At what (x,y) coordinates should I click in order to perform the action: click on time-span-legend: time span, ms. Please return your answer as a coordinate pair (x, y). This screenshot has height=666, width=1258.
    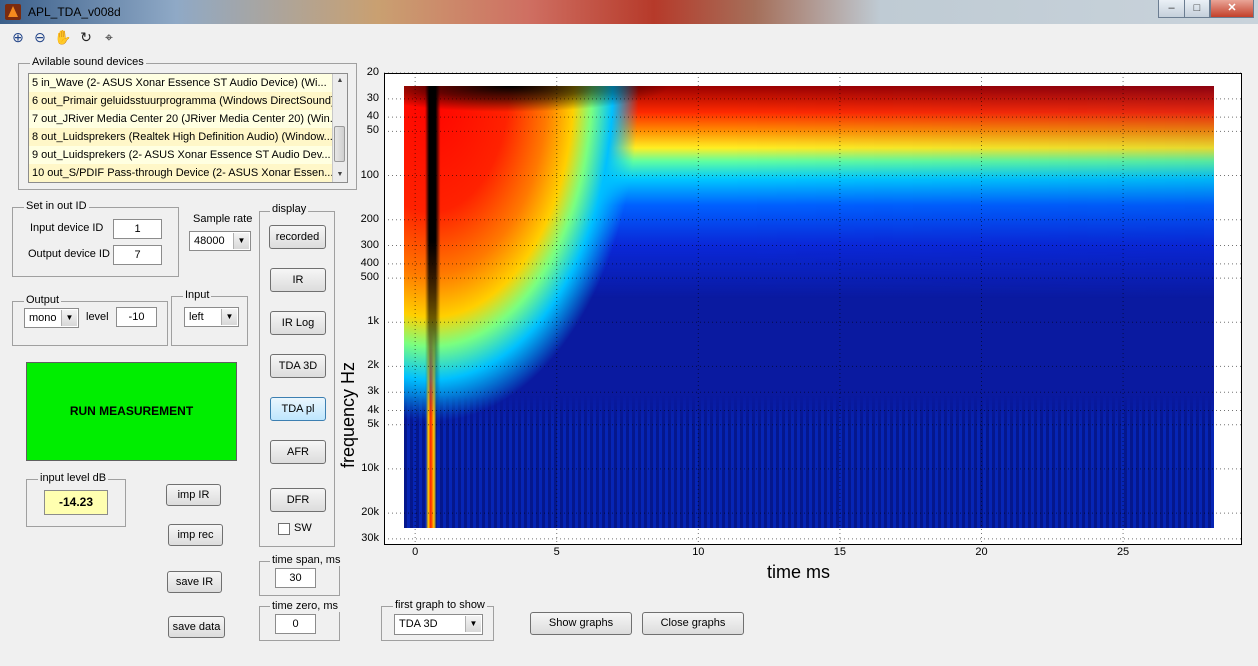
    Looking at the image, I should click on (306, 560).